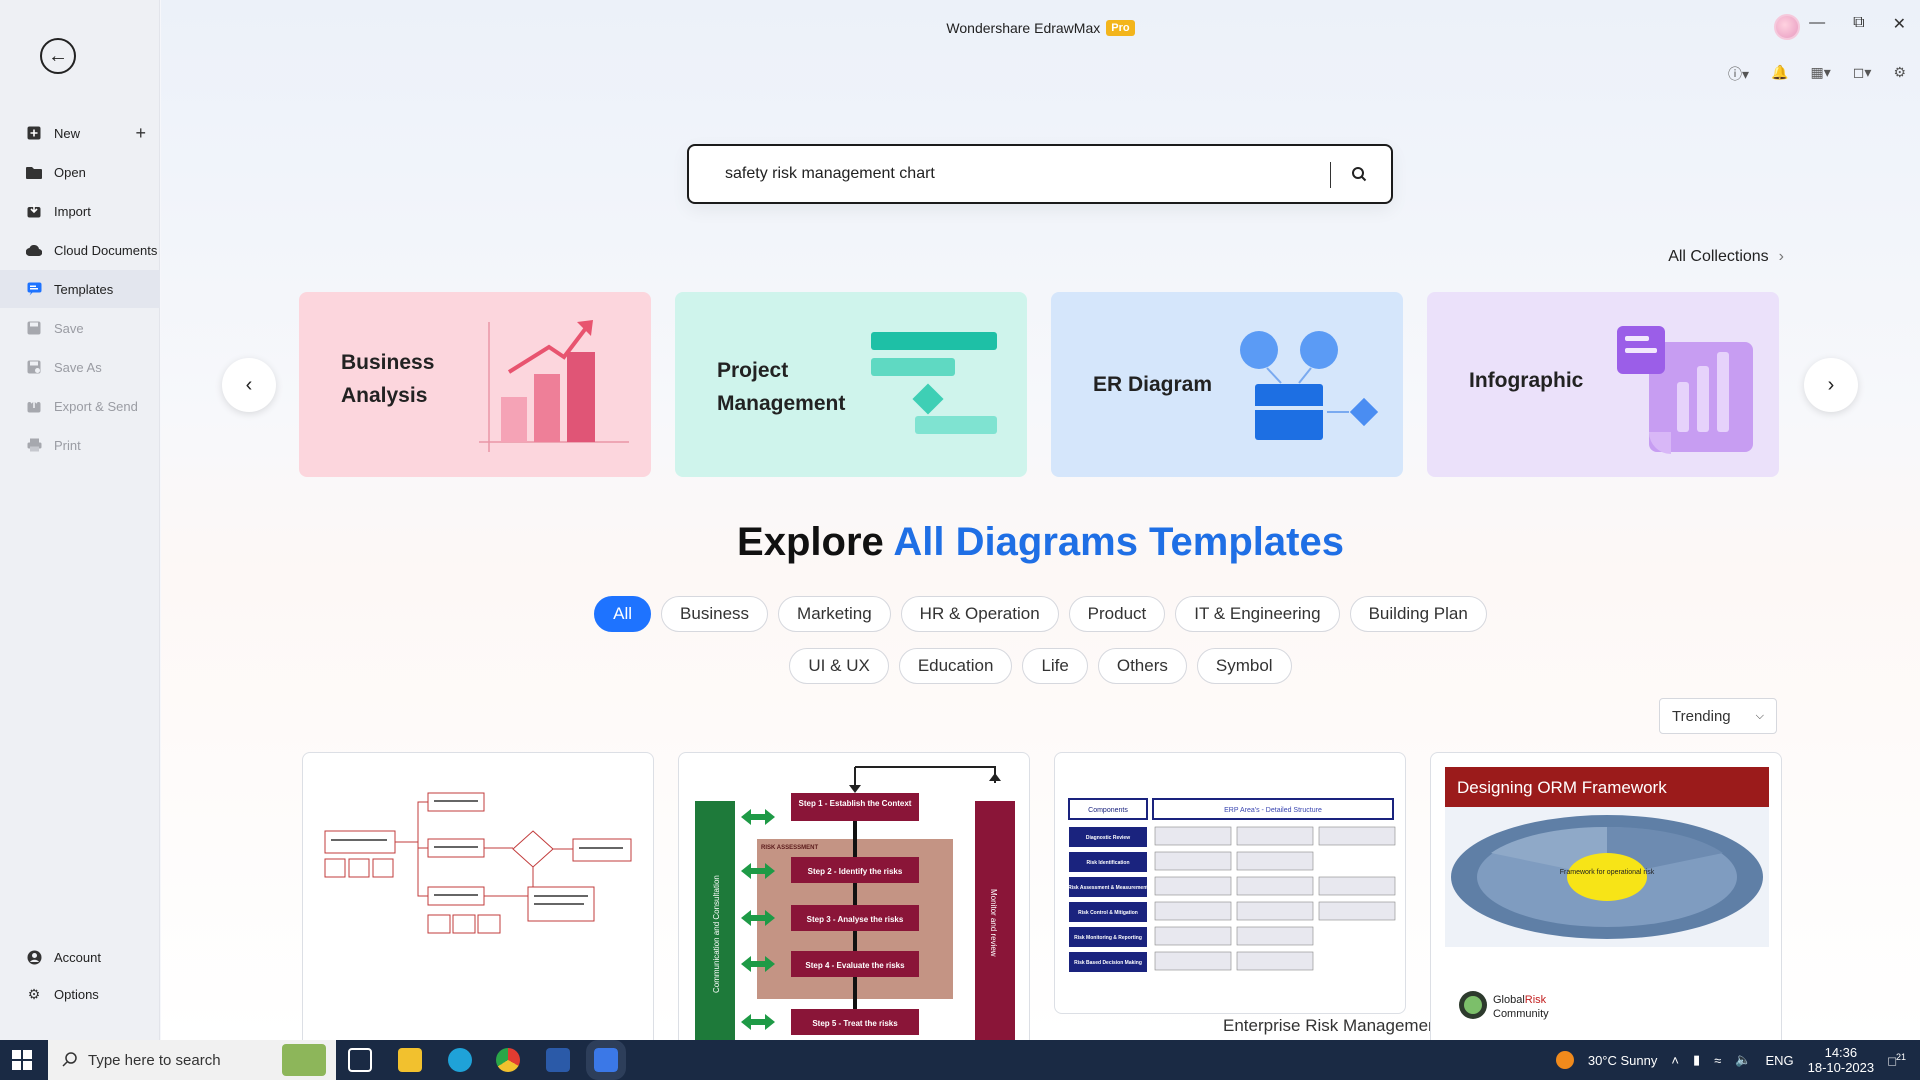  Describe the element at coordinates (1717, 1060) in the screenshot. I see `wifi-icon: ≈` at that location.